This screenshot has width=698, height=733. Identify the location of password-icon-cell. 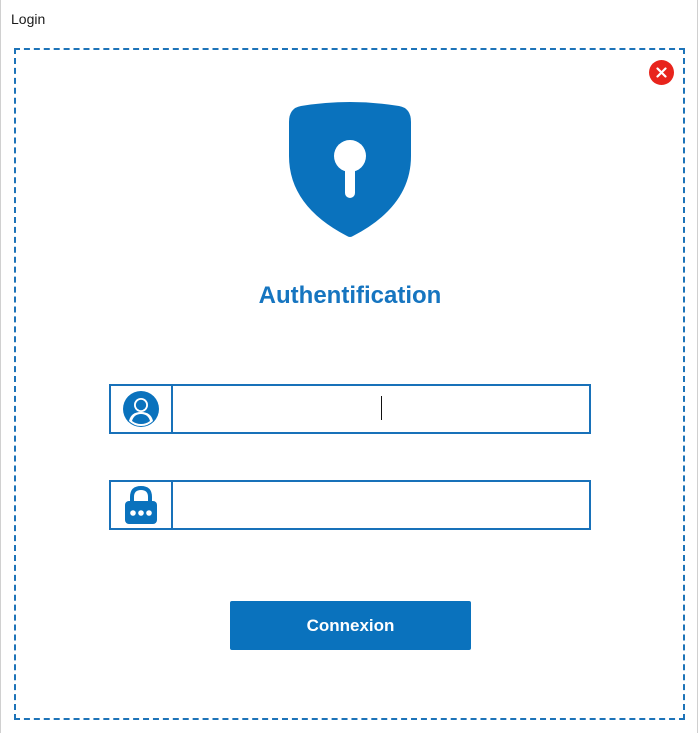
(142, 505).